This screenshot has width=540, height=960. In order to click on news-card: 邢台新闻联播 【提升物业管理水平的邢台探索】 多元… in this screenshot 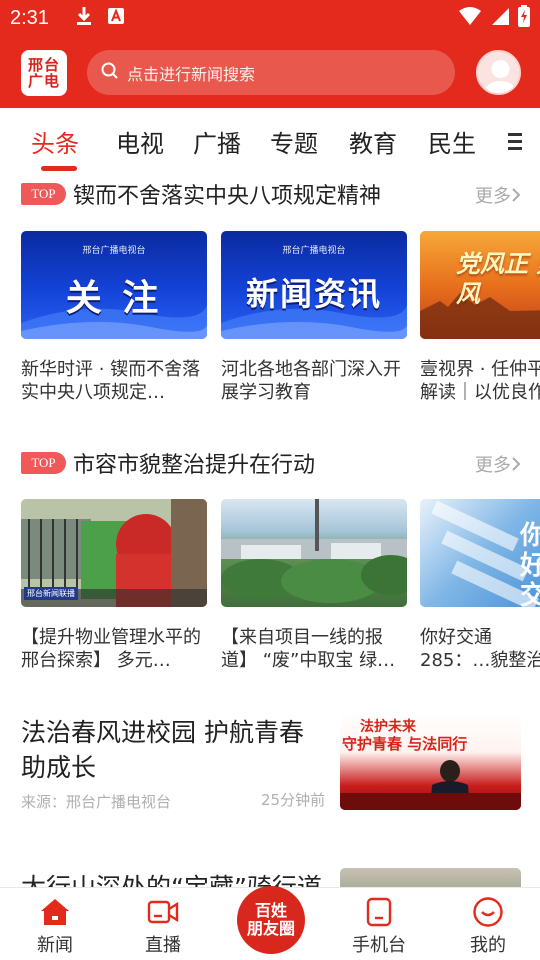, I will do `click(114, 585)`.